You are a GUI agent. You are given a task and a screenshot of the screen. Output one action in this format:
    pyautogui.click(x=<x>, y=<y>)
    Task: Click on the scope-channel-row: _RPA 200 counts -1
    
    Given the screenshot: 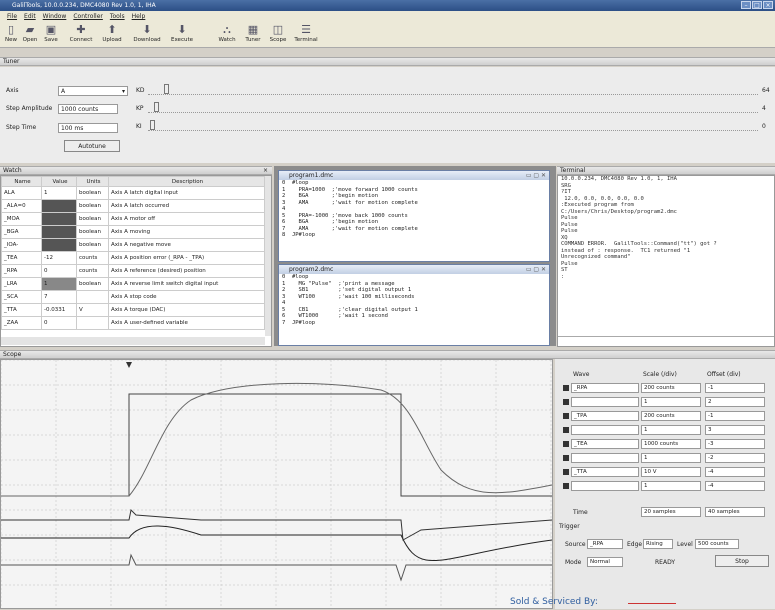 What is the action you would take?
    pyautogui.click(x=665, y=389)
    